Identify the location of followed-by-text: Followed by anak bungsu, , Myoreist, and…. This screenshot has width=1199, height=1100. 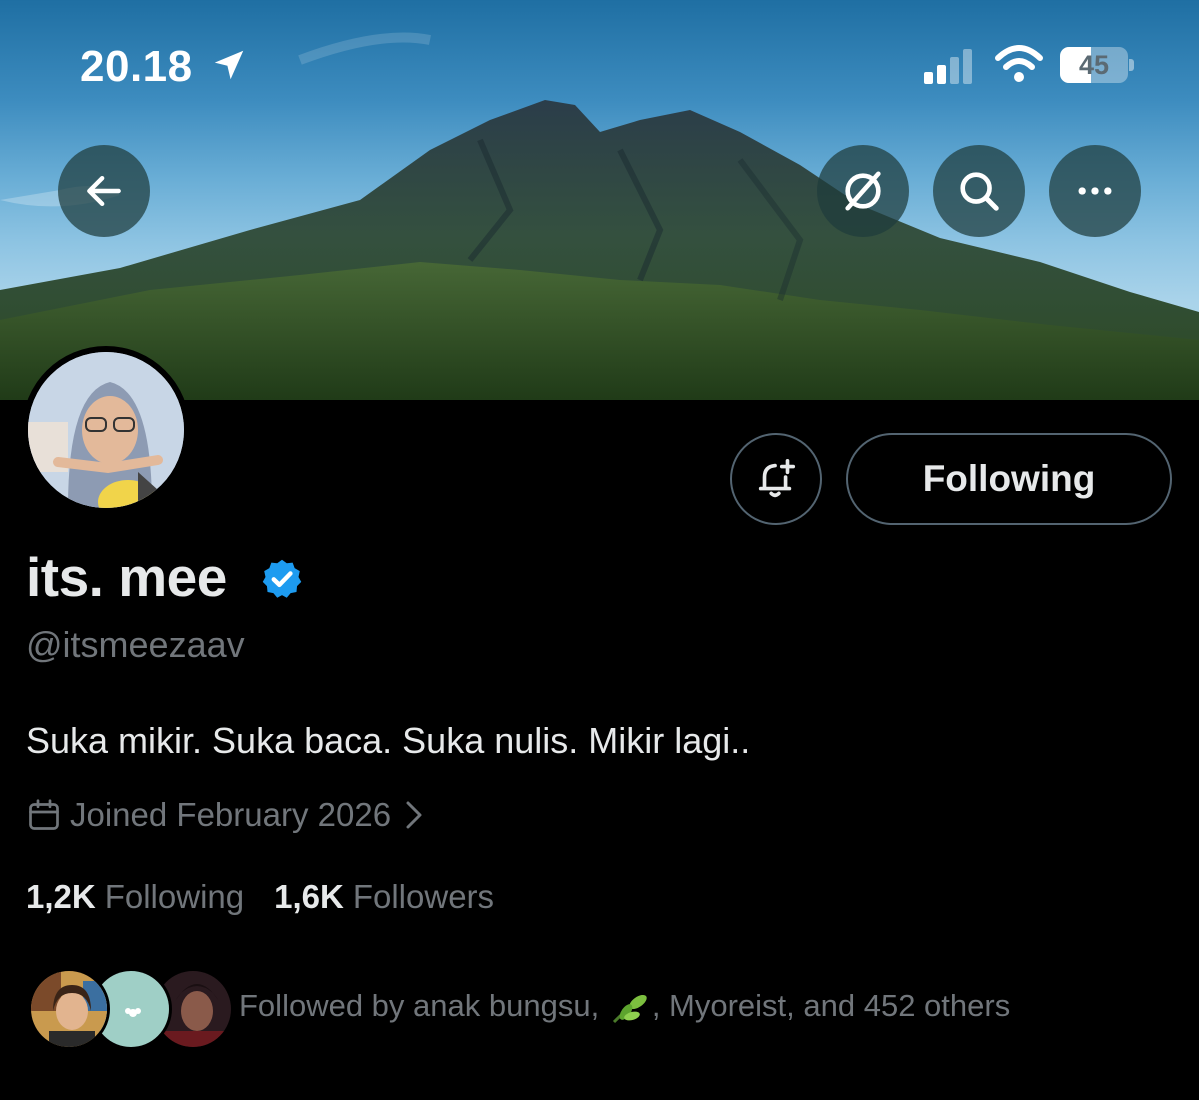
(624, 1007).